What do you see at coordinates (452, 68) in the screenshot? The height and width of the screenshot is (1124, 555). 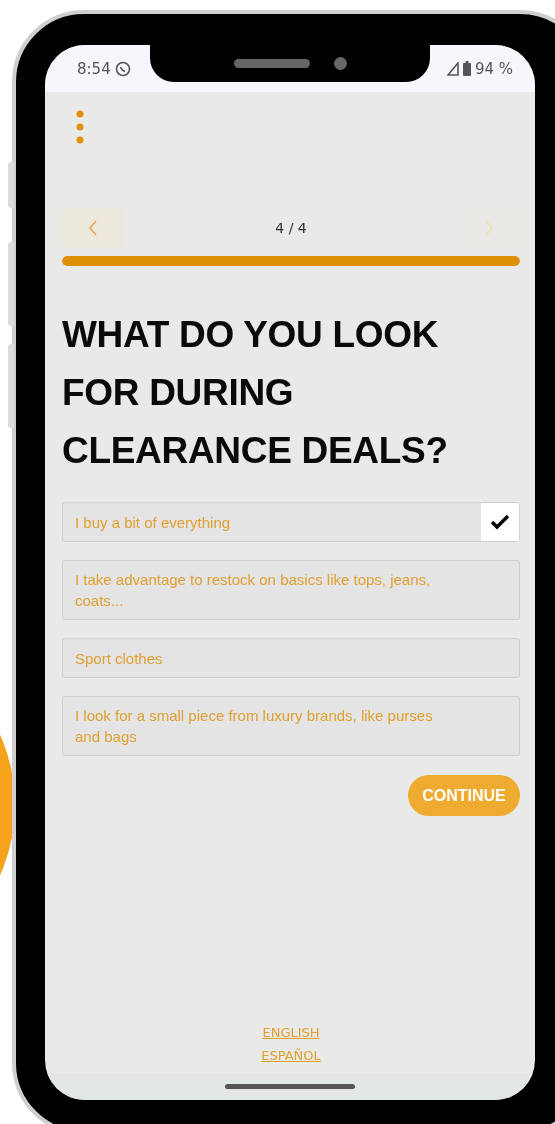 I see `signal-icon` at bounding box center [452, 68].